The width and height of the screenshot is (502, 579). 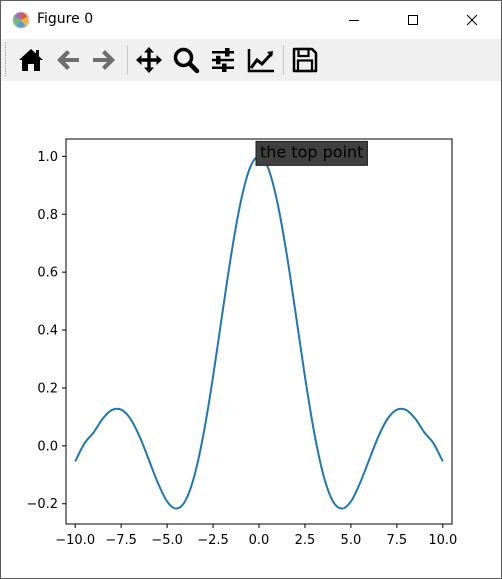 I want to click on move-icon, so click(x=149, y=60).